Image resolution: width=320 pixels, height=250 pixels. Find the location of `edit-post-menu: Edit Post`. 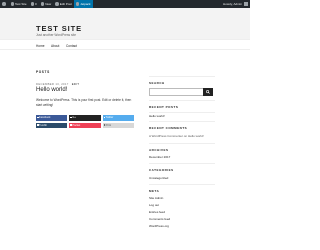

edit-post-menu: Edit Post is located at coordinates (63, 4).